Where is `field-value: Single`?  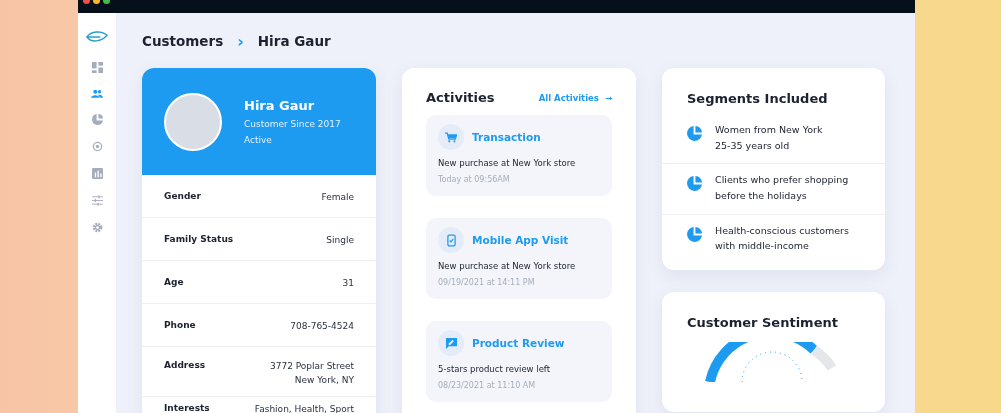 field-value: Single is located at coordinates (340, 240).